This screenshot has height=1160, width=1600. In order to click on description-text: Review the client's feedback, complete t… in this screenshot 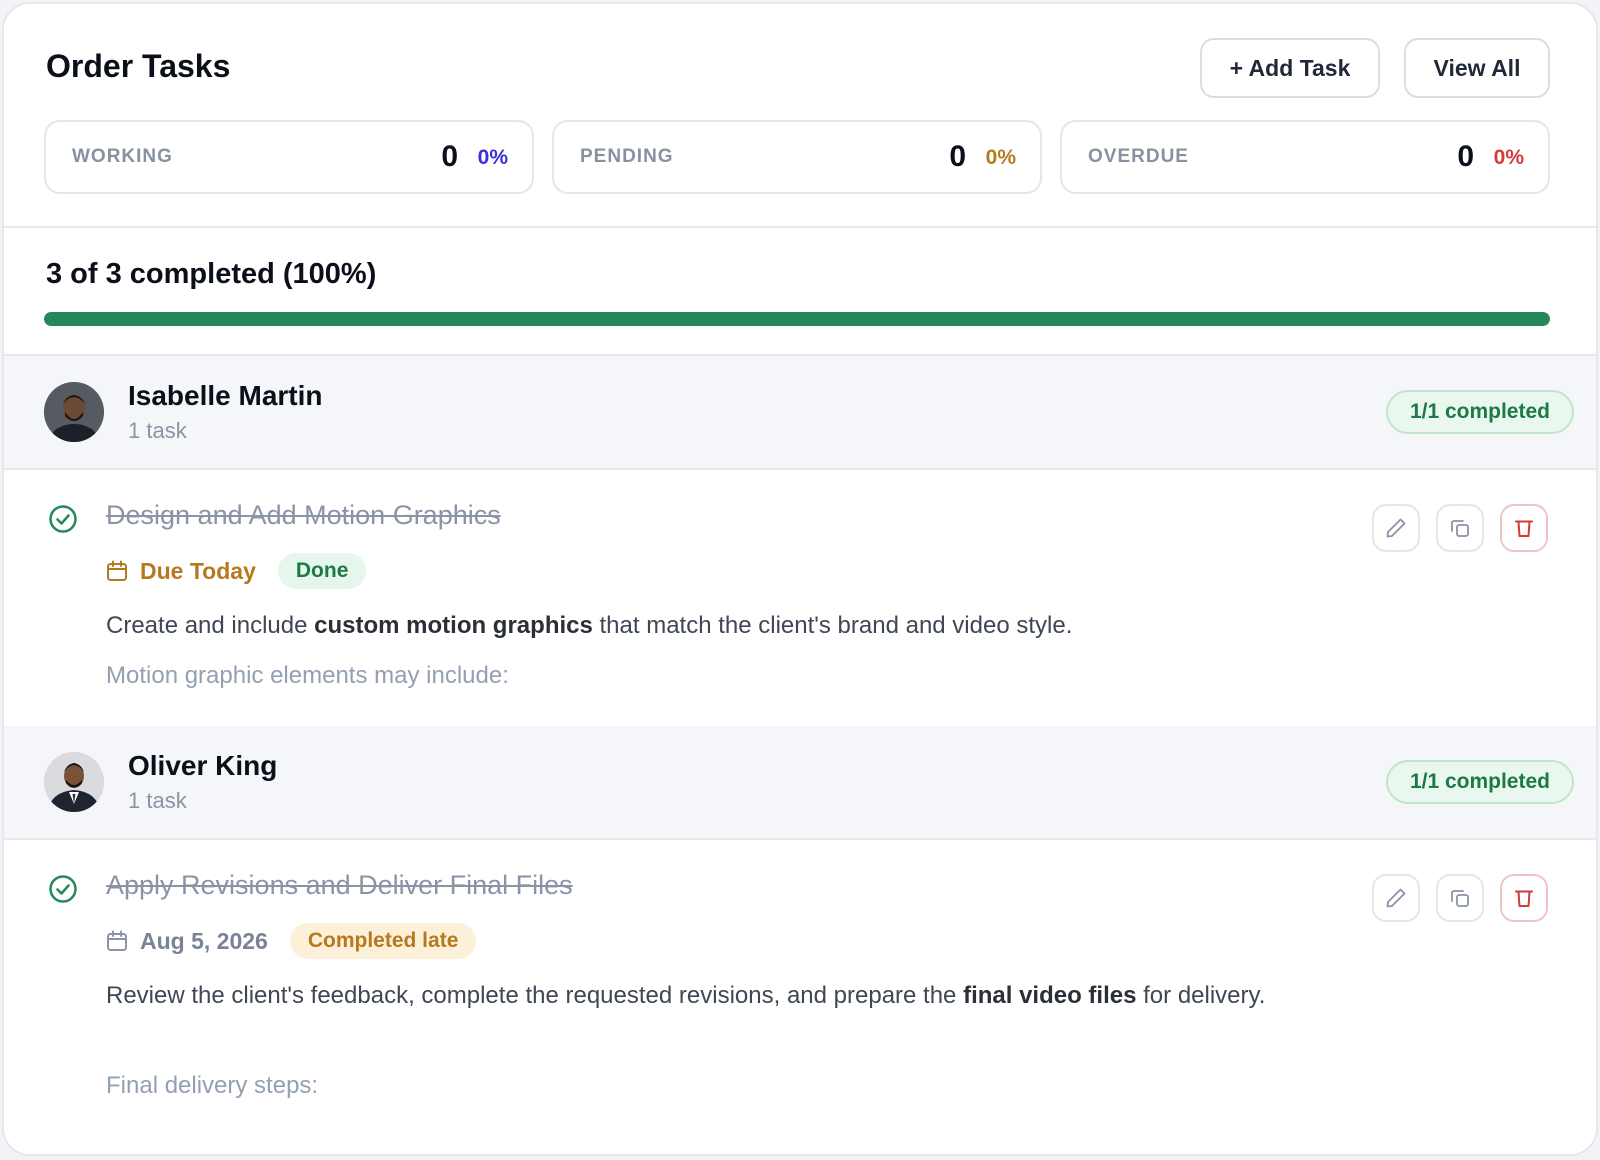, I will do `click(535, 995)`.